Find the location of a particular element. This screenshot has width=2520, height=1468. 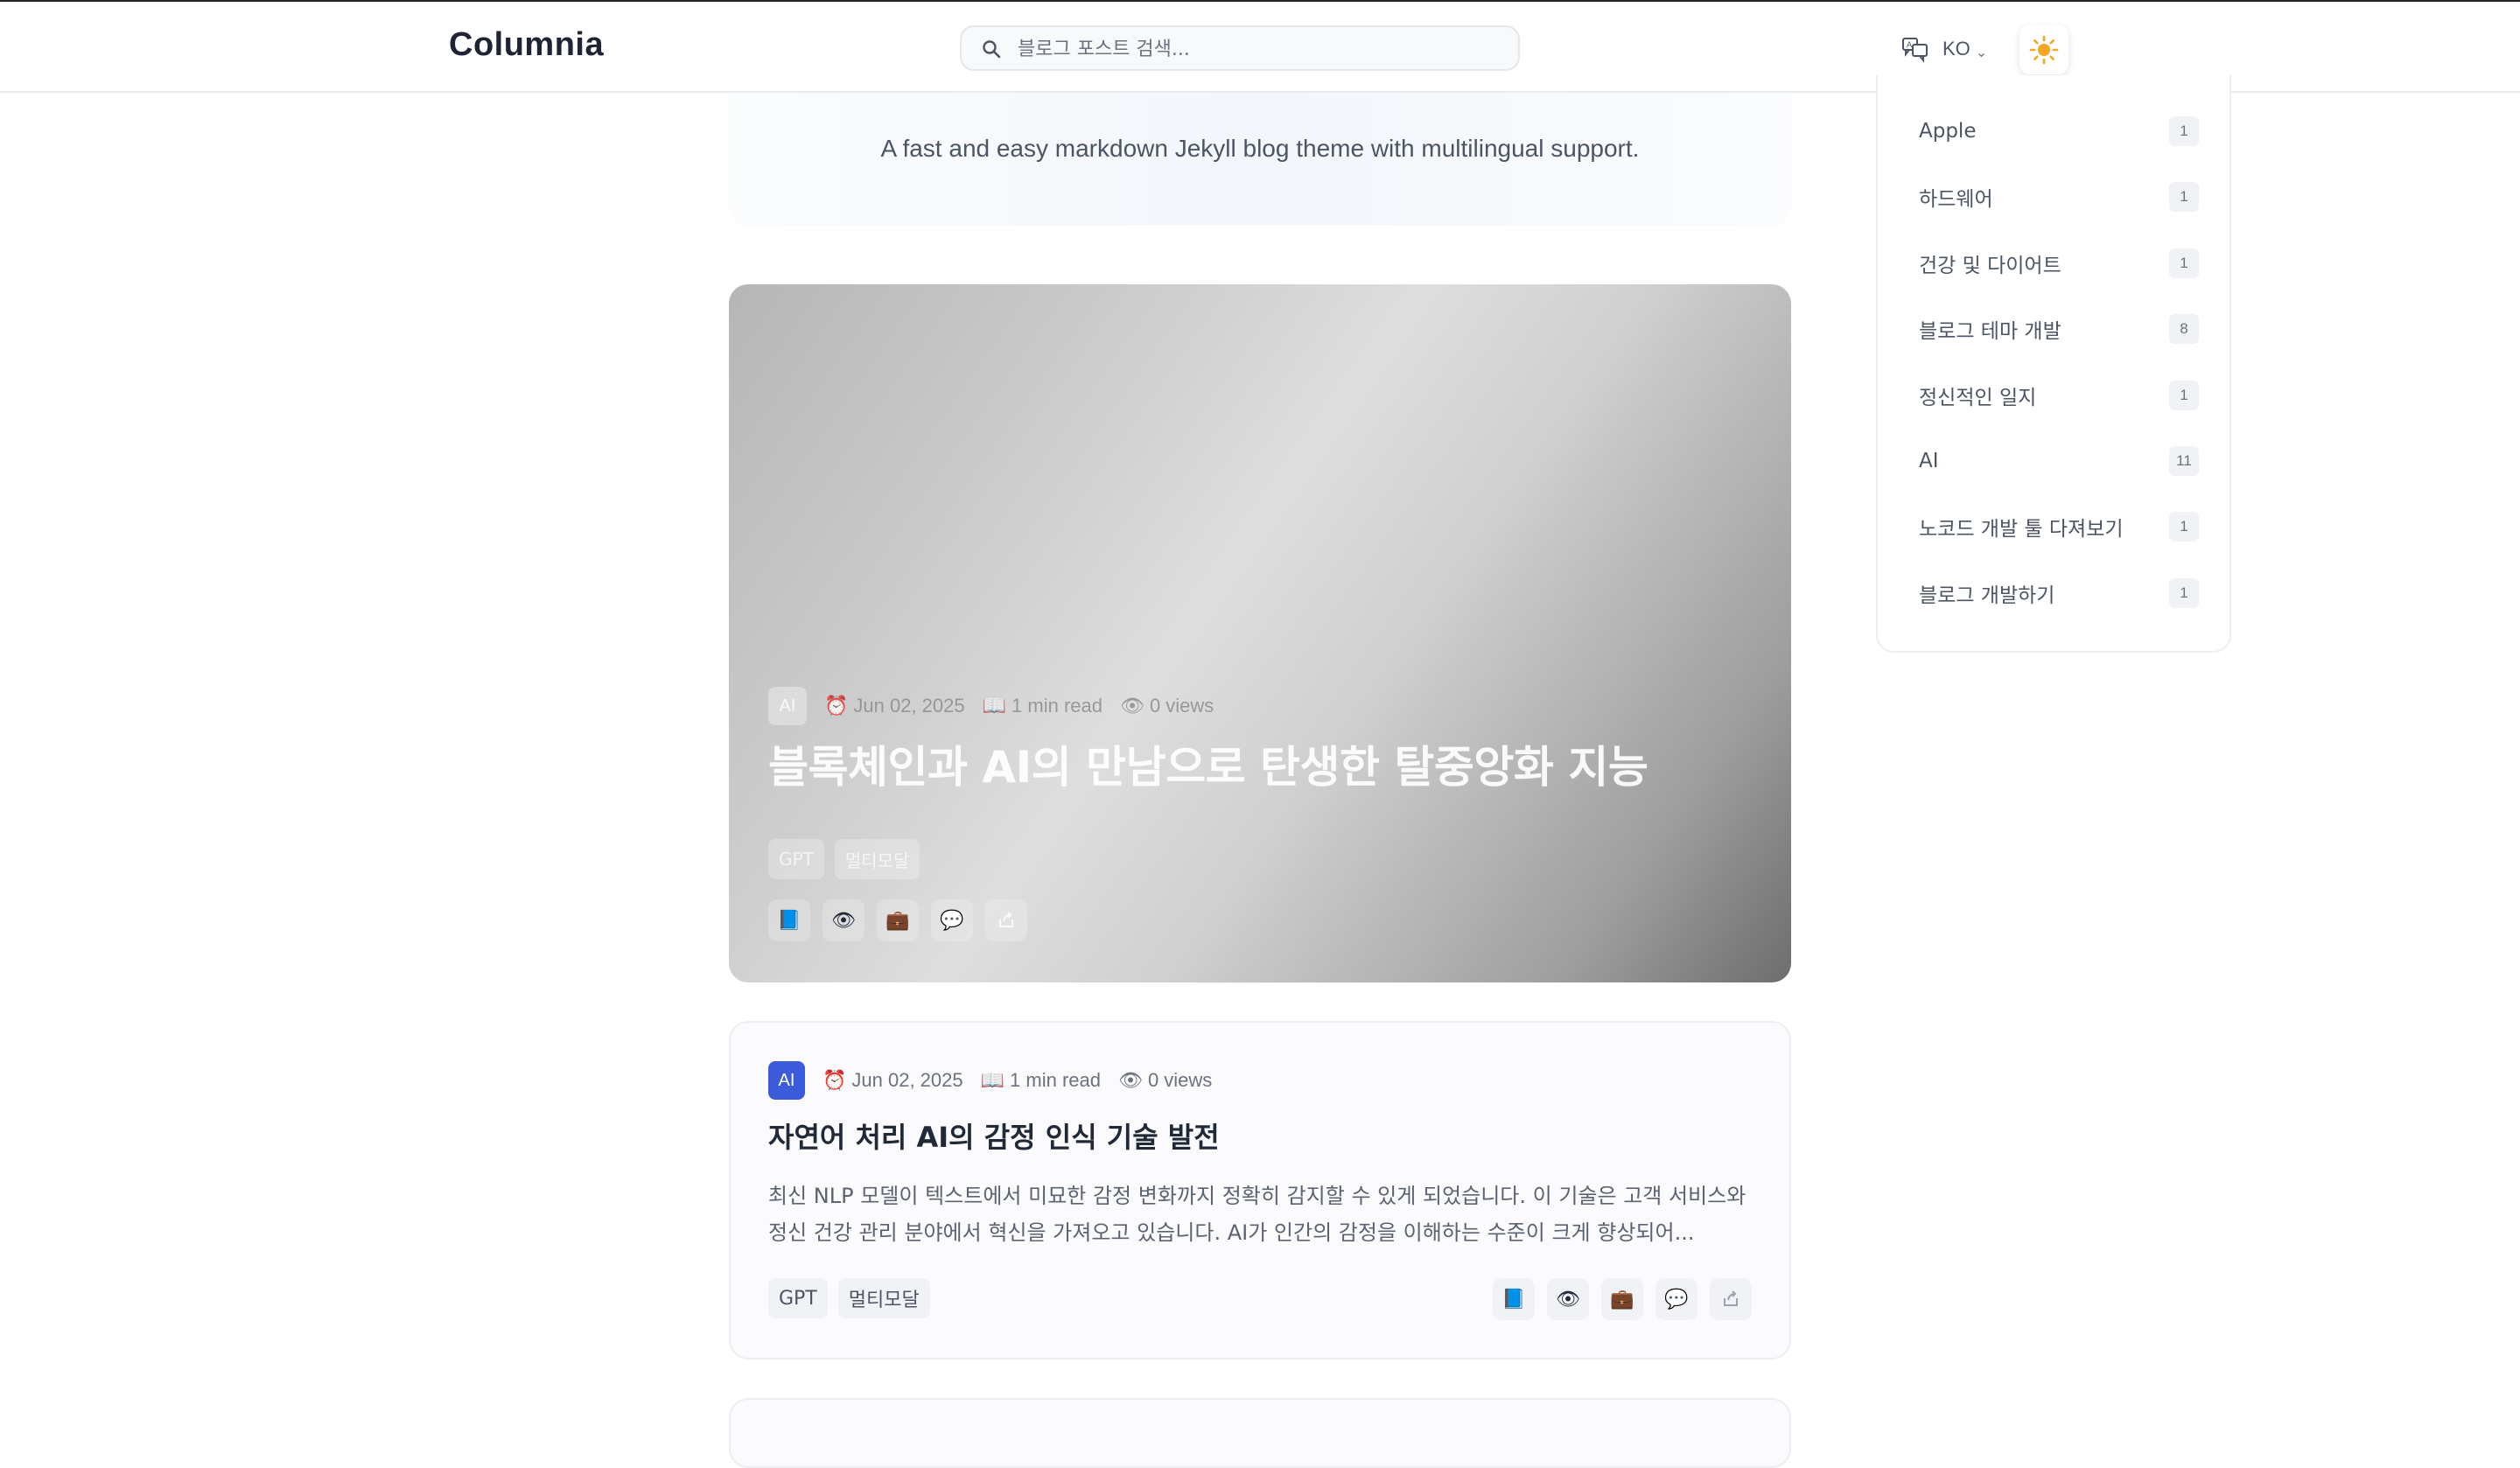

category-item: 하드웨어 1 is located at coordinates (2059, 196).